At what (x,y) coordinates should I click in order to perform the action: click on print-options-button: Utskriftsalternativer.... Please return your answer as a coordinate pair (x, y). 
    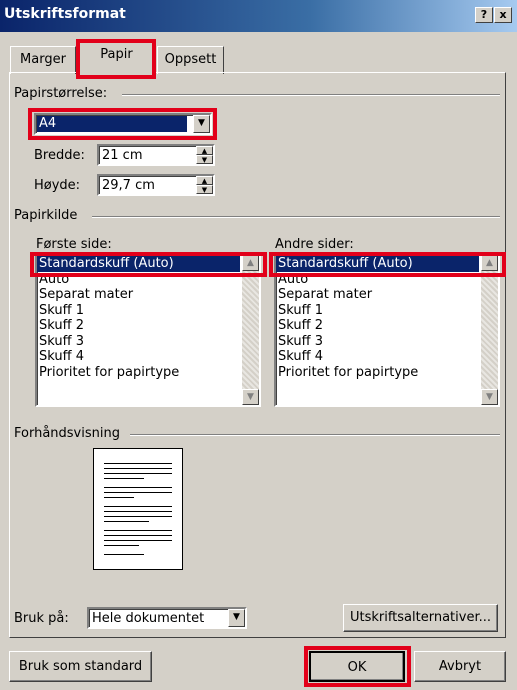
    Looking at the image, I should click on (420, 618).